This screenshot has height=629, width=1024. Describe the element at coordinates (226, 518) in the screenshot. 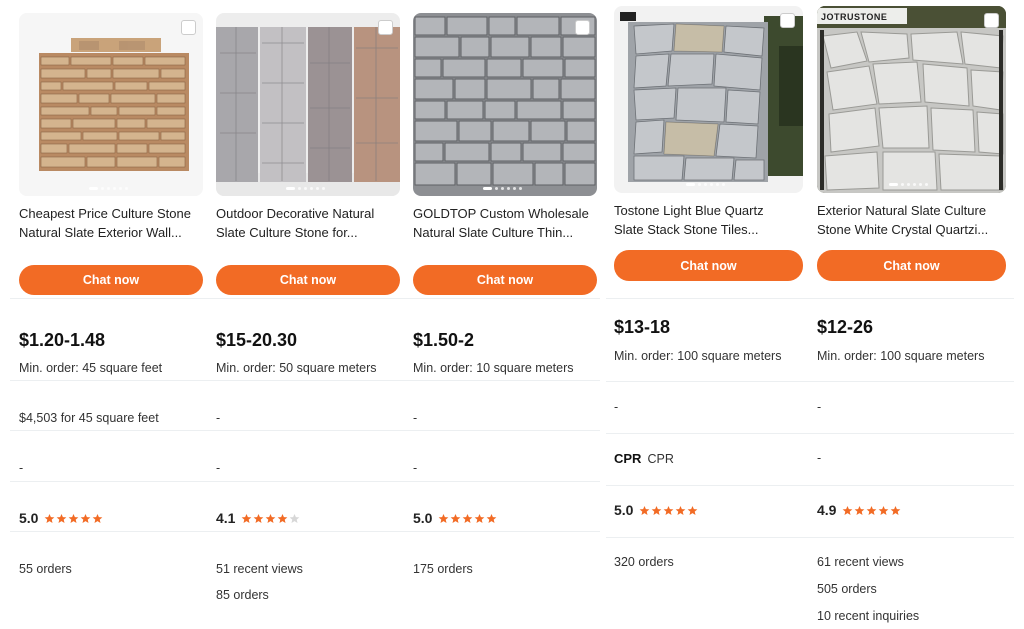

I see `rating-score: 4.1` at that location.